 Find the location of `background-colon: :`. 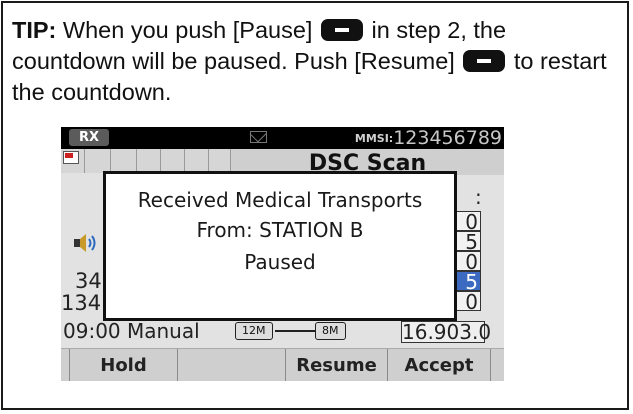

background-colon: : is located at coordinates (478, 197).